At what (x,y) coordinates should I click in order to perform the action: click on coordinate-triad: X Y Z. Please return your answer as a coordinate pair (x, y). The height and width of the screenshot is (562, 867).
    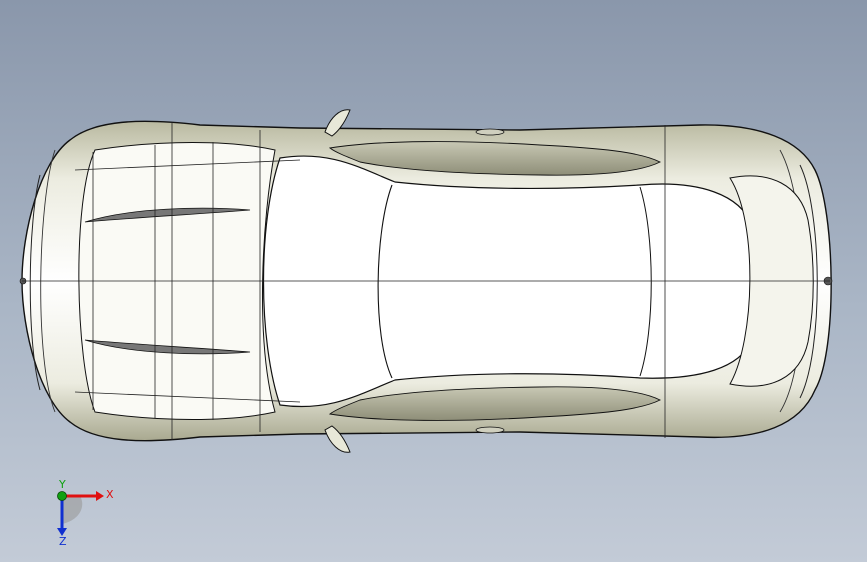
    Looking at the image, I should click on (85, 512).